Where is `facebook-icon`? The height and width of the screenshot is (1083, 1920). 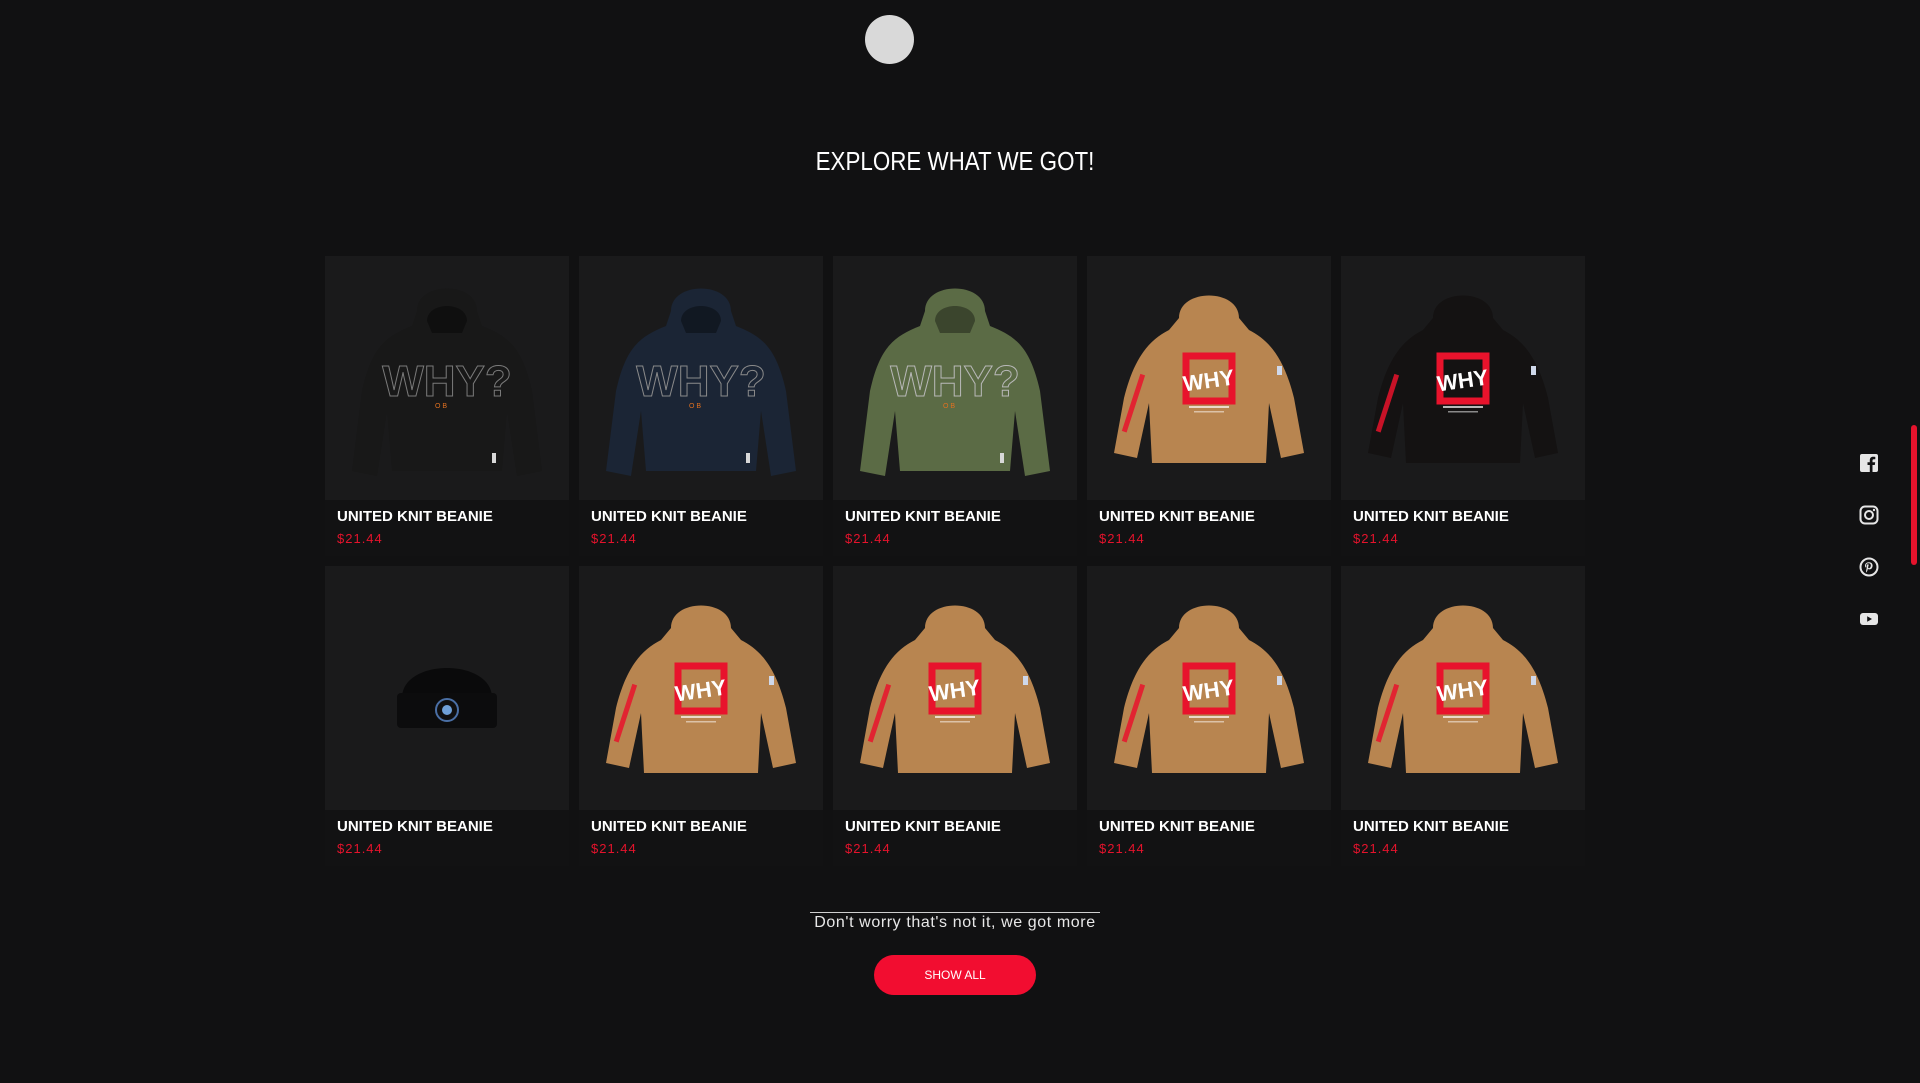
facebook-icon is located at coordinates (1869, 463).